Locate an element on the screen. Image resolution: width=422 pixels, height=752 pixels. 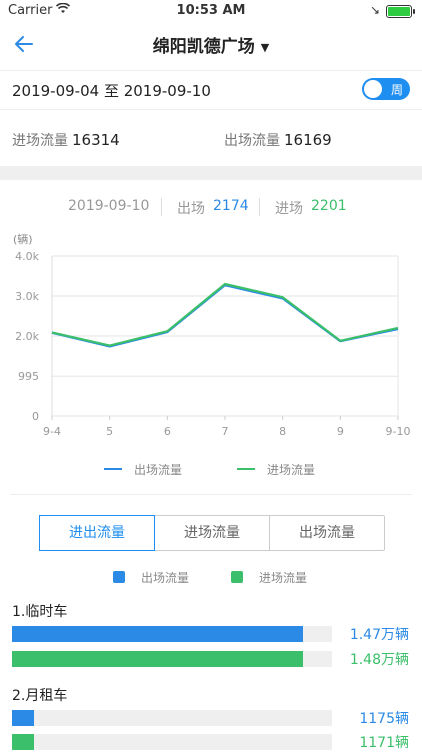
group-title: 2.月租车 is located at coordinates (40, 696).